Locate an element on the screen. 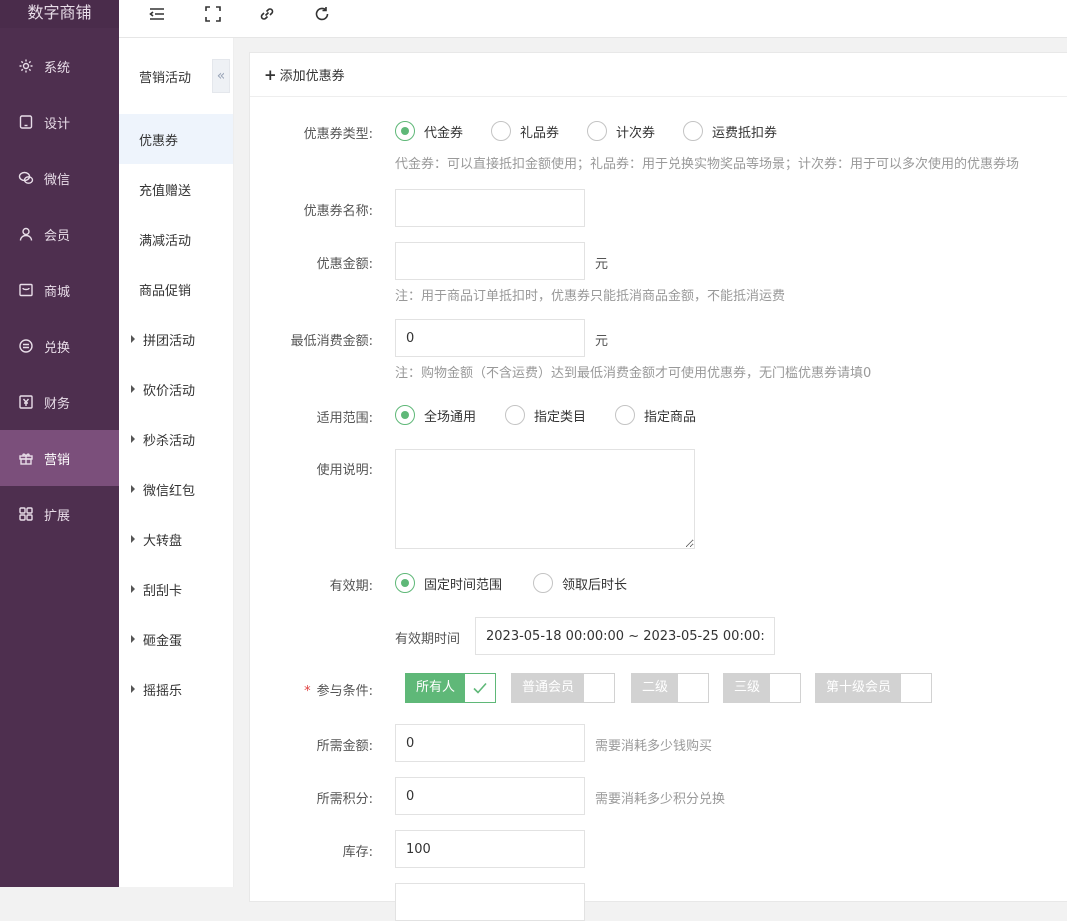  field-label: 优惠券类型: is located at coordinates (338, 134).